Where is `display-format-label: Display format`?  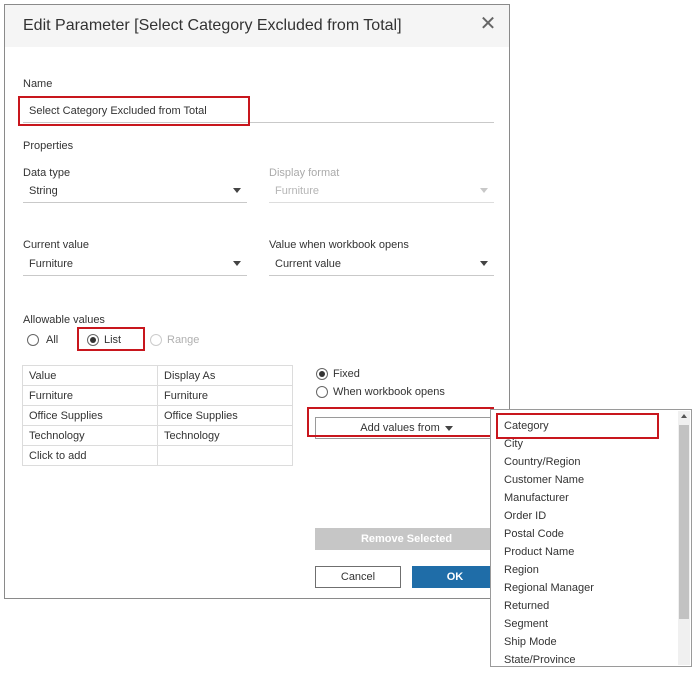 display-format-label: Display format is located at coordinates (304, 173).